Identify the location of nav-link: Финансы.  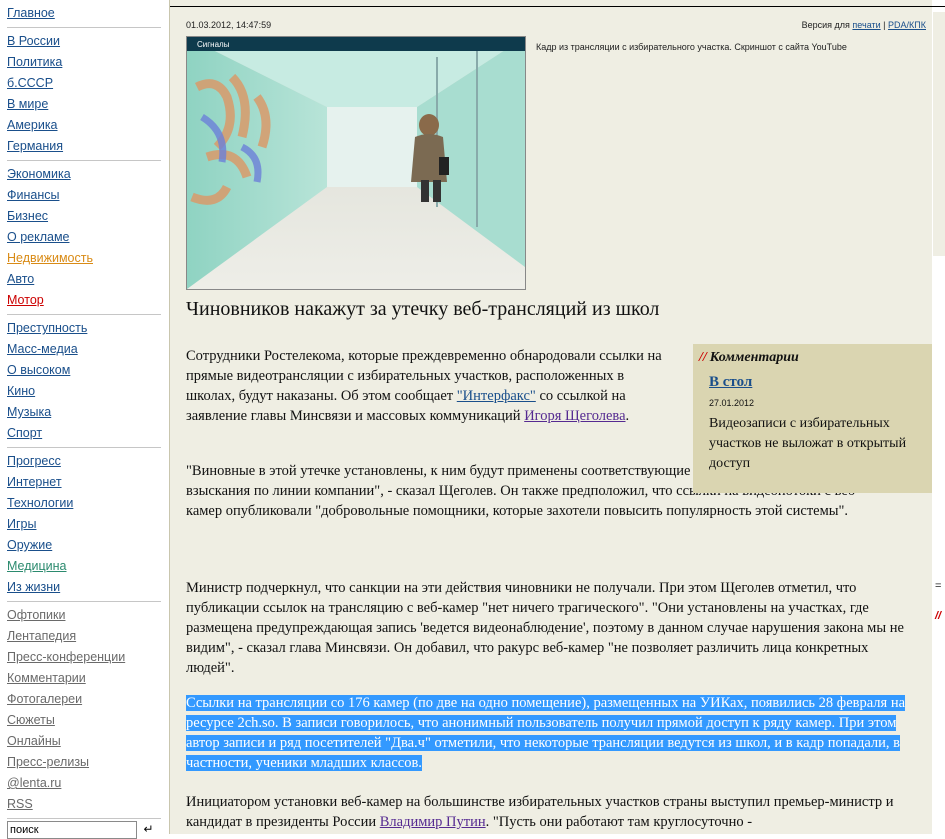
(84, 195).